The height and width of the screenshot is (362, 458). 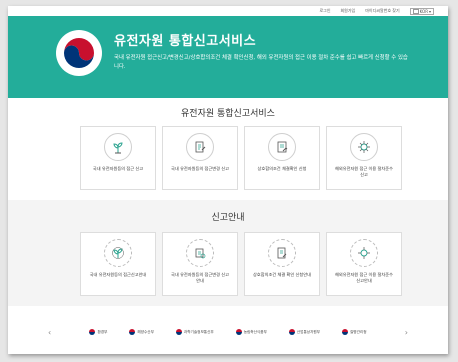 I want to click on service-card-access-report: 국내 유전자원등의 접근 신고, so click(x=118, y=158).